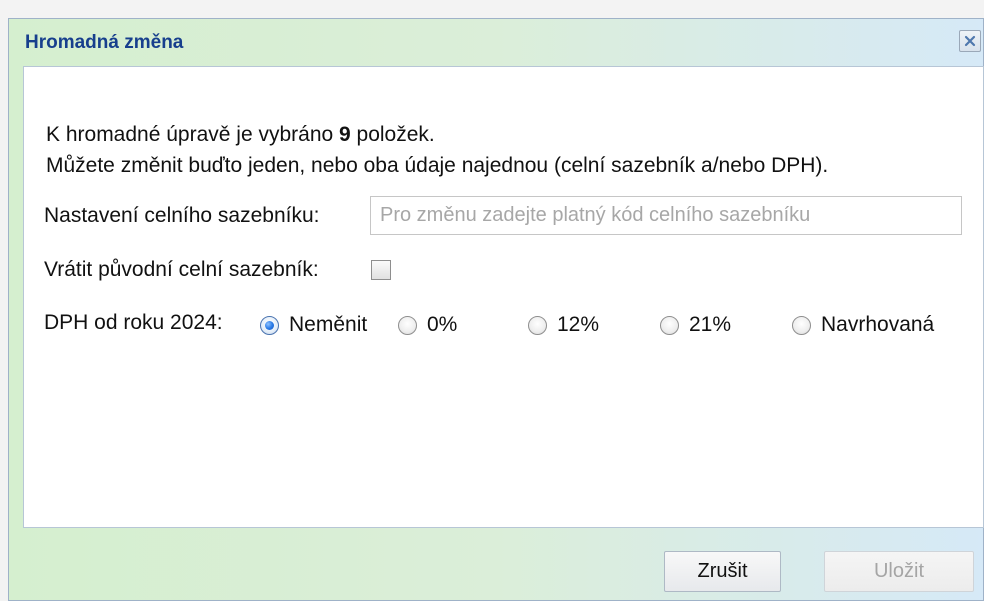 The image size is (984, 601). What do you see at coordinates (181, 269) in the screenshot?
I see `restore-tariff-label: Vrátit původní celní sazebník:` at bounding box center [181, 269].